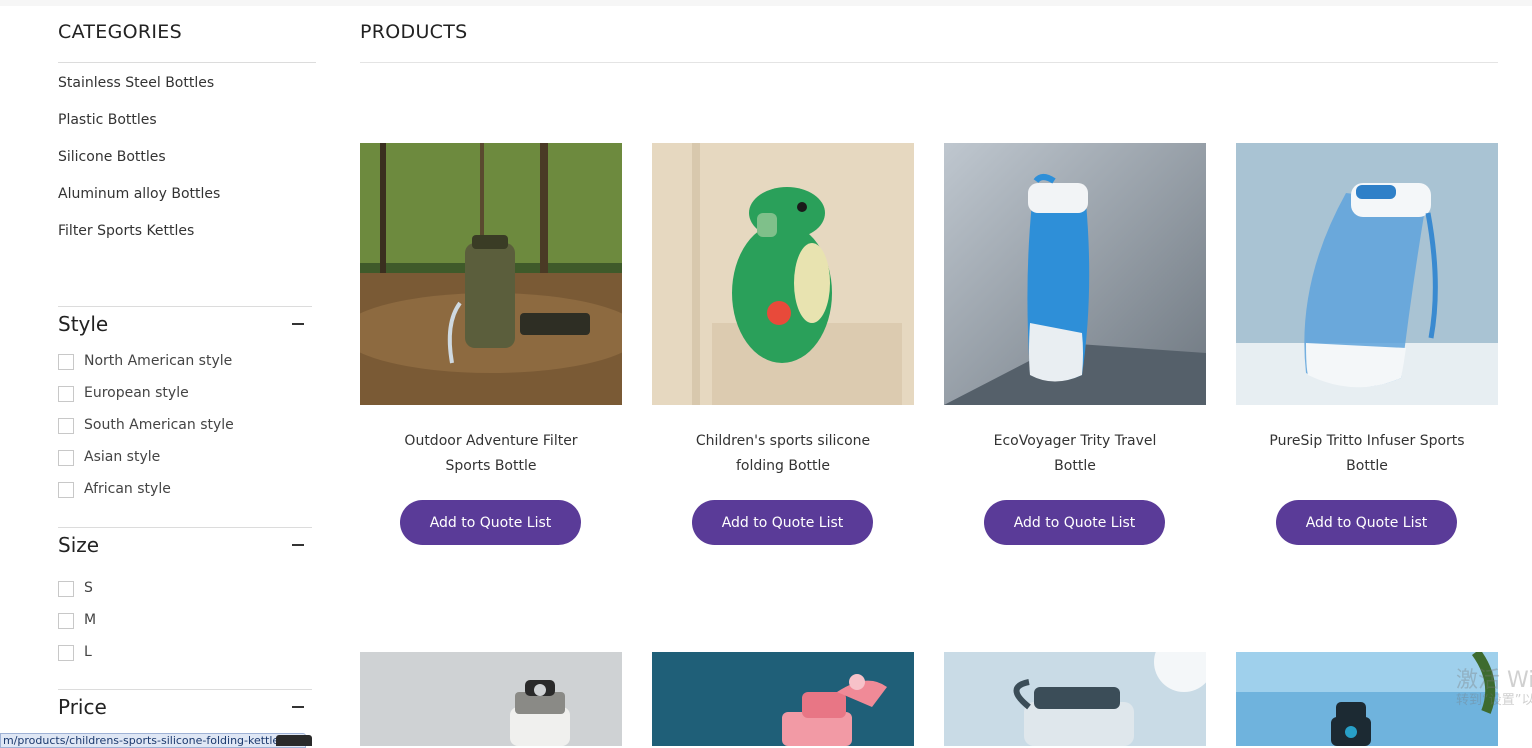  I want to click on product-name: Children's sports silicone folding Bottle, so click(783, 454).